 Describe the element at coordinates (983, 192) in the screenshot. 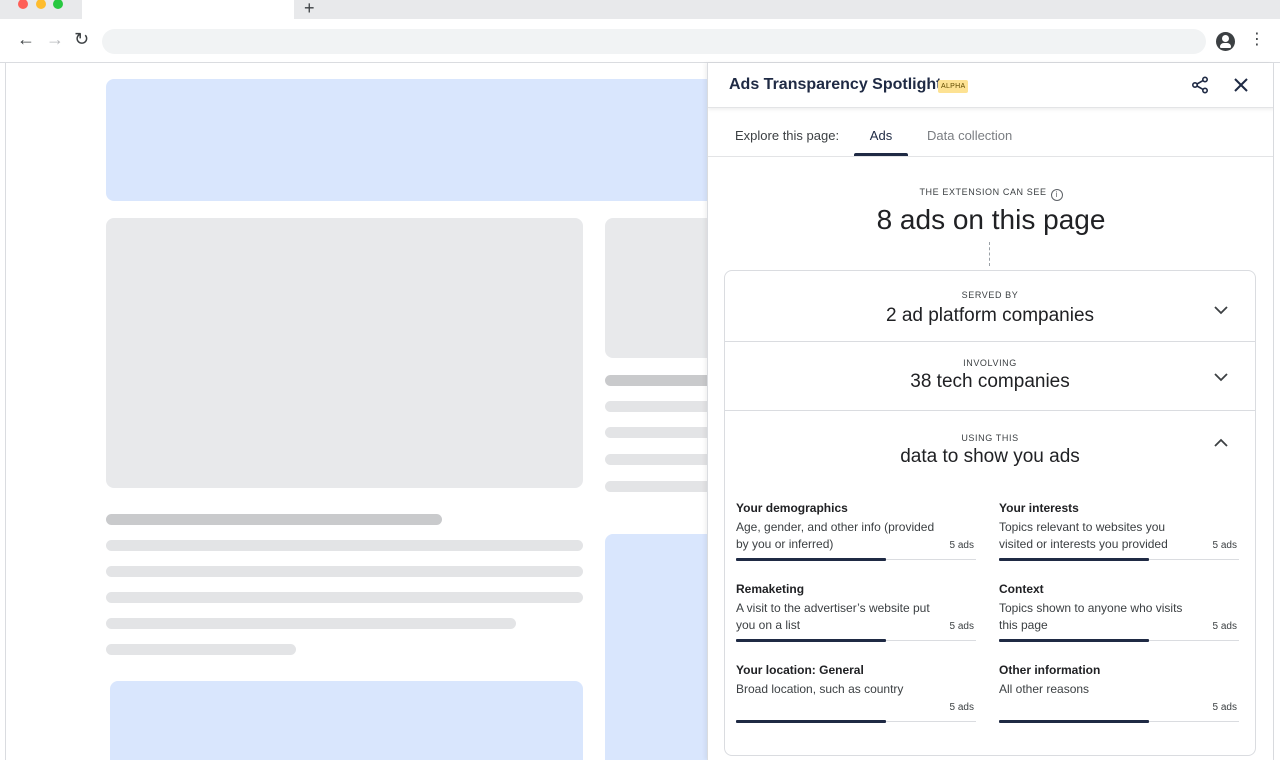

I see `summary-label-text: THE EXTENSION CAN SEE` at that location.